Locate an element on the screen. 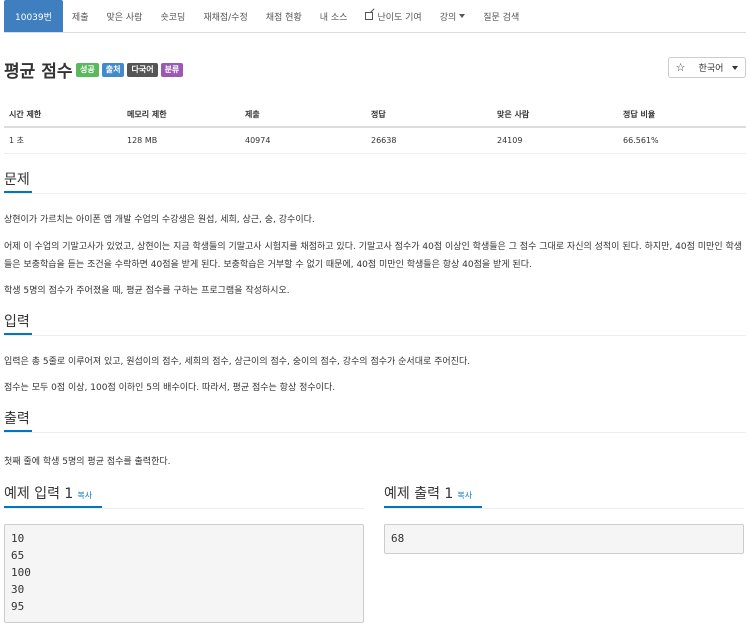  tab-short-coding: 숏코딩 is located at coordinates (172, 16).